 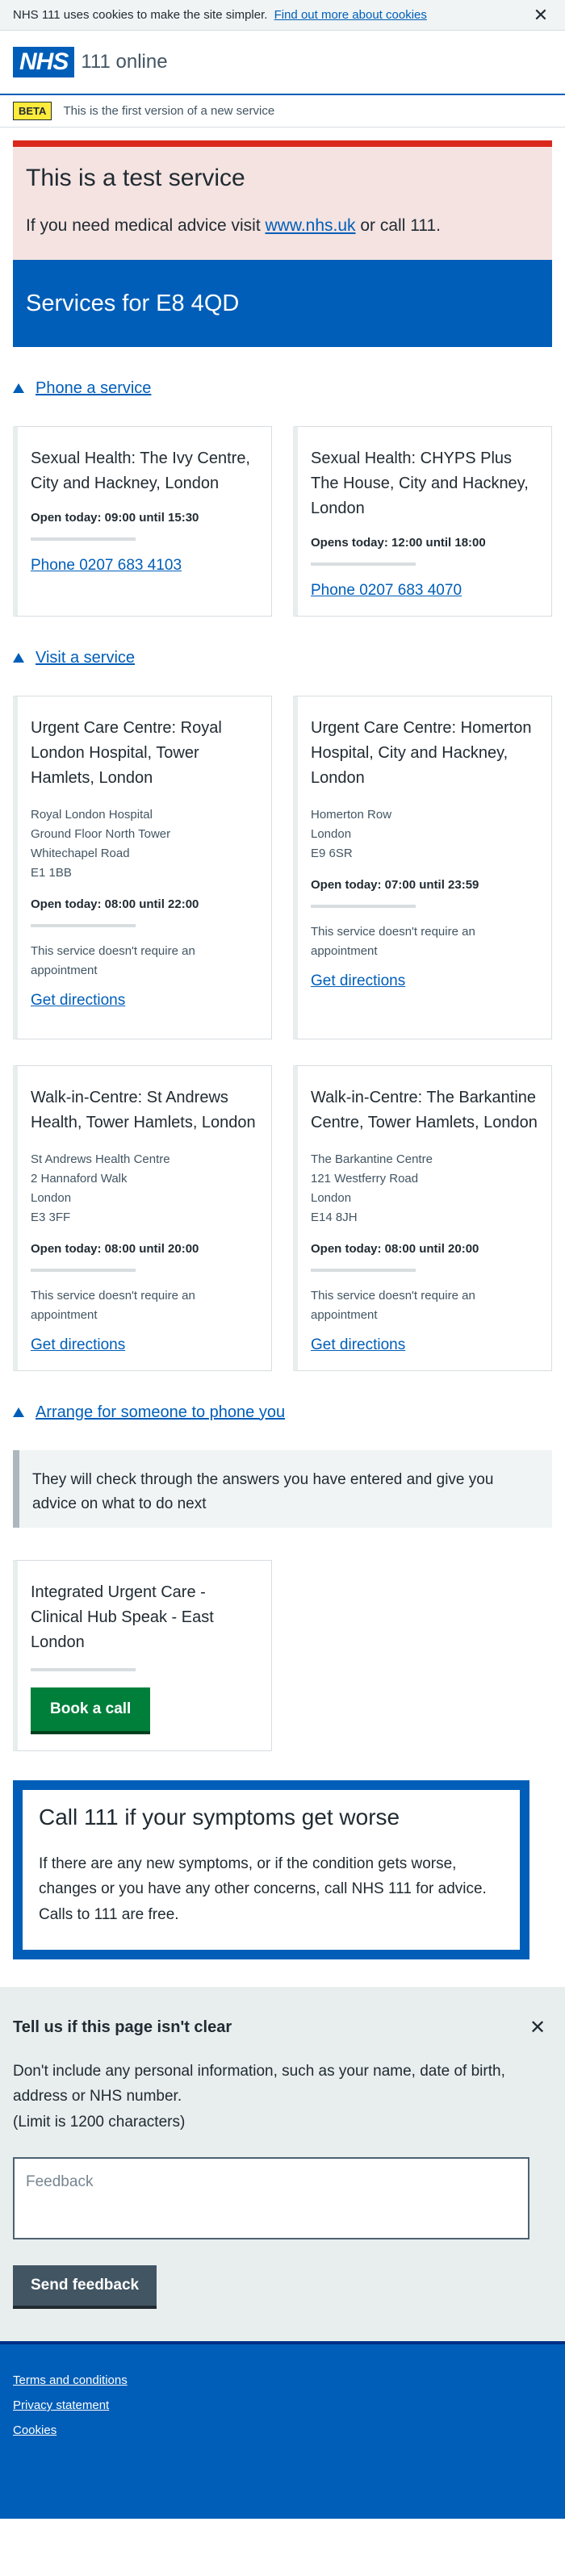 I want to click on phone-section-toggle: Phone a service, so click(x=282, y=388).